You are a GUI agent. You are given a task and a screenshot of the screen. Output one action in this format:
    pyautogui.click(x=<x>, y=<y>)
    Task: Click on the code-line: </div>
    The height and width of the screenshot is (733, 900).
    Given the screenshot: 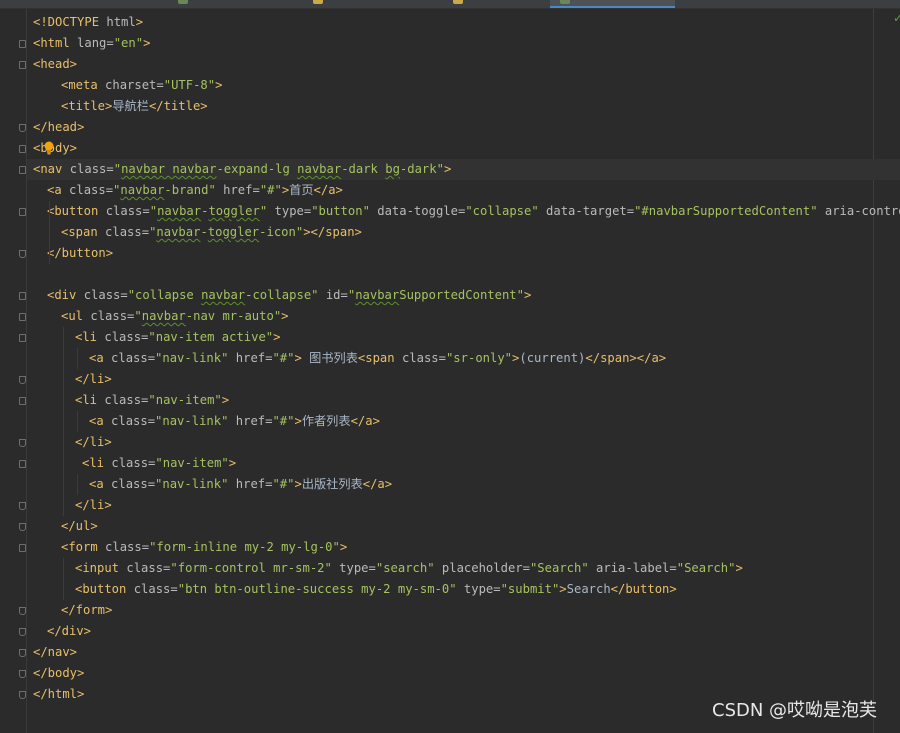 What is the action you would take?
    pyautogui.click(x=463, y=631)
    